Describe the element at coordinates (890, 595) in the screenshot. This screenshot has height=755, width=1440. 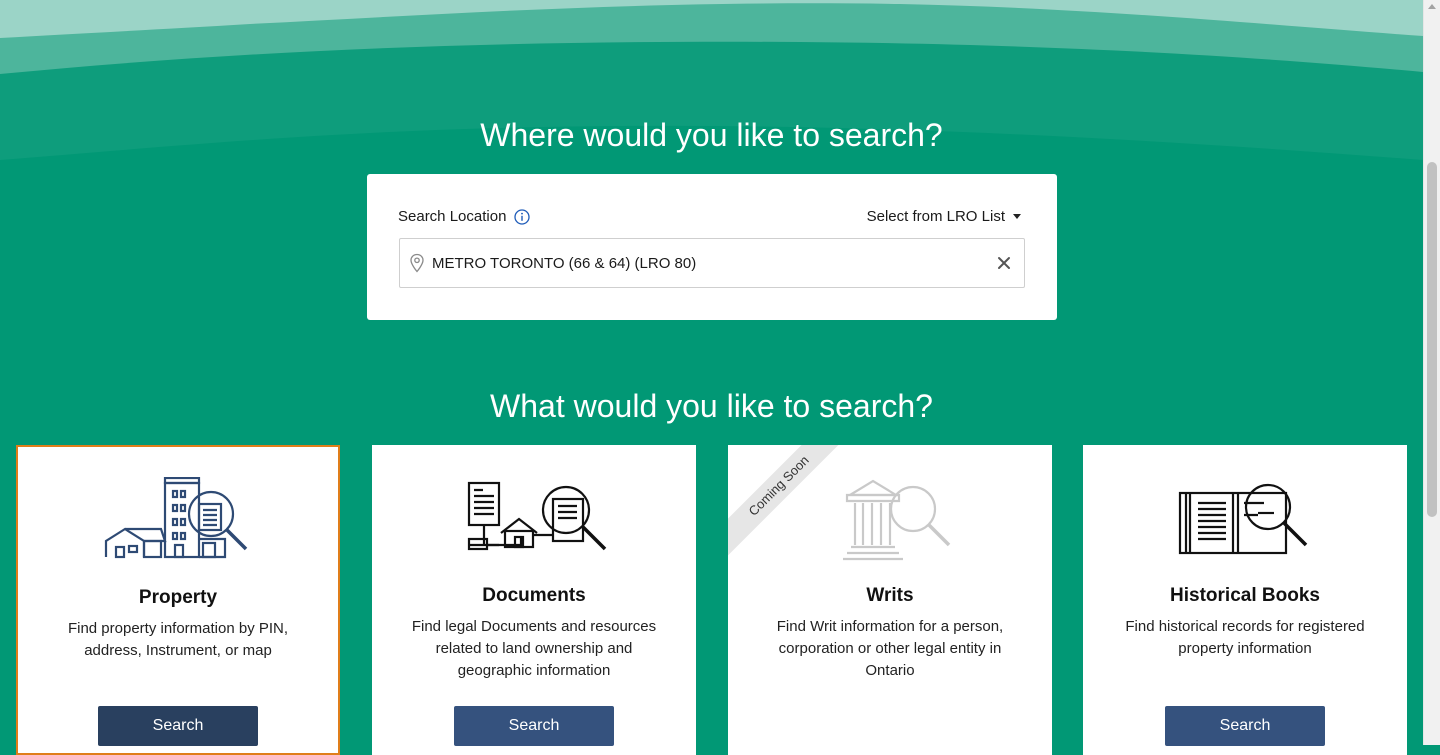
I see `card-title: Writs` at that location.